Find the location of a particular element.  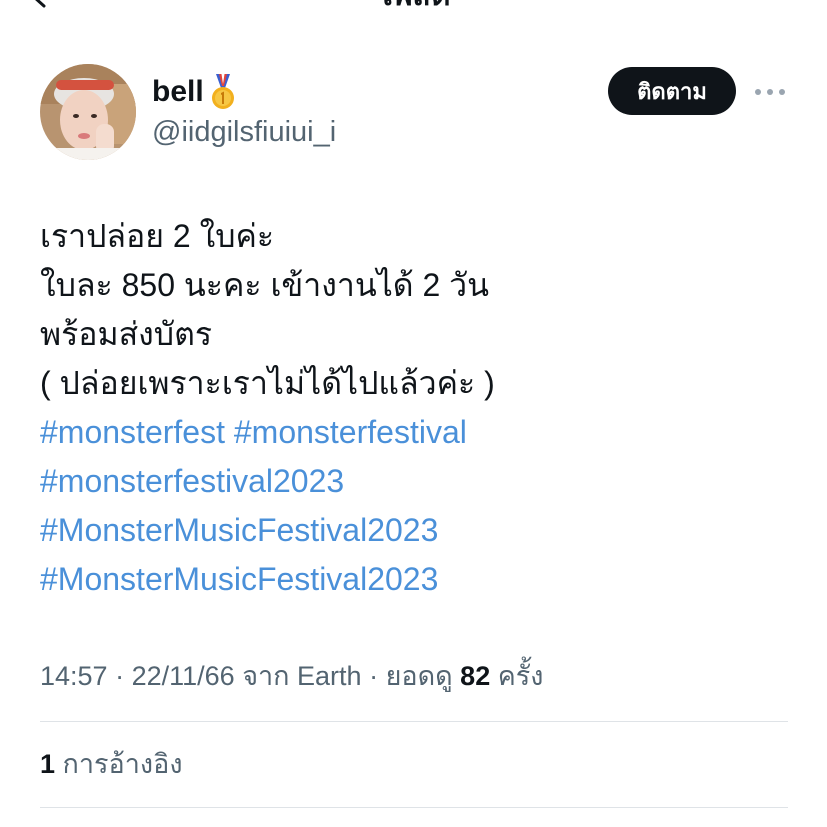

author-name-row: bell is located at coordinates (195, 92).